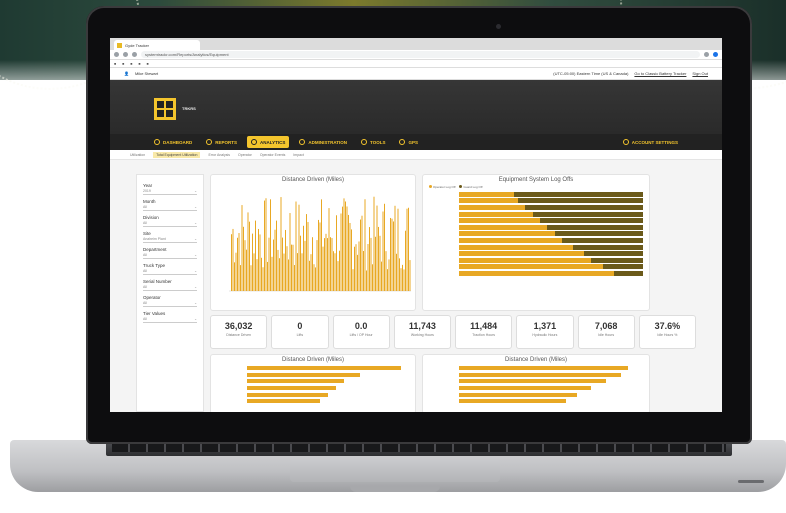 The width and height of the screenshot is (786, 513). I want to click on nav-tools: TOOLS, so click(373, 142).